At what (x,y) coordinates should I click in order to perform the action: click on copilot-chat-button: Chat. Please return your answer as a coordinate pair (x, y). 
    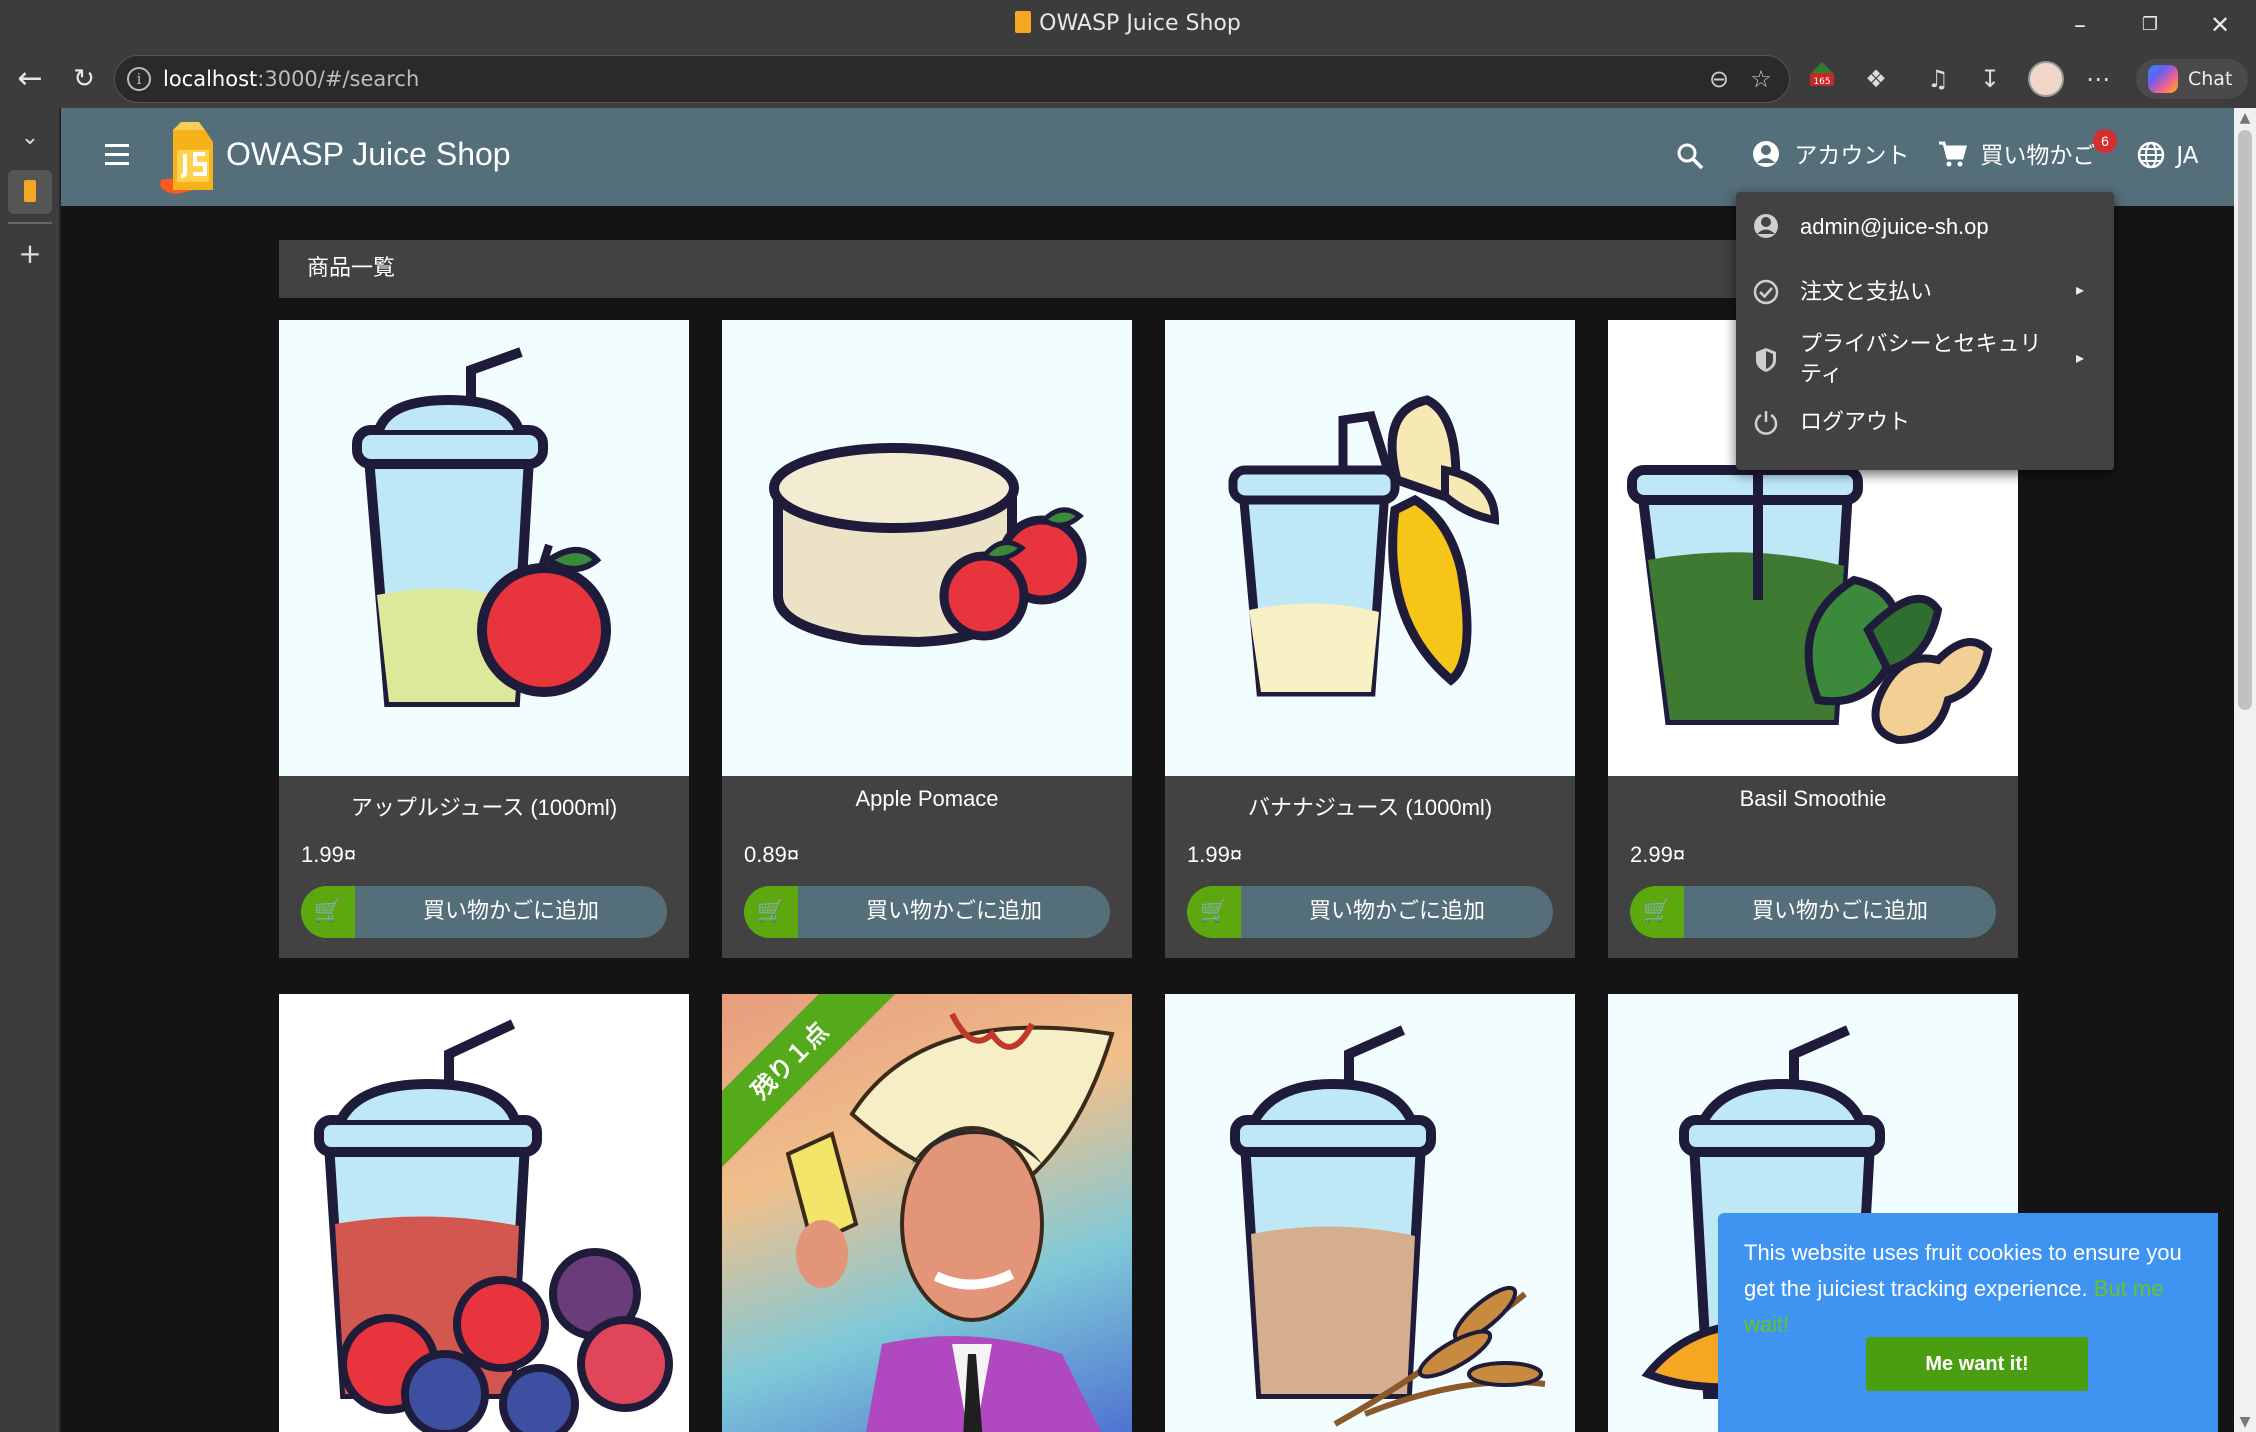
    Looking at the image, I should click on (2192, 79).